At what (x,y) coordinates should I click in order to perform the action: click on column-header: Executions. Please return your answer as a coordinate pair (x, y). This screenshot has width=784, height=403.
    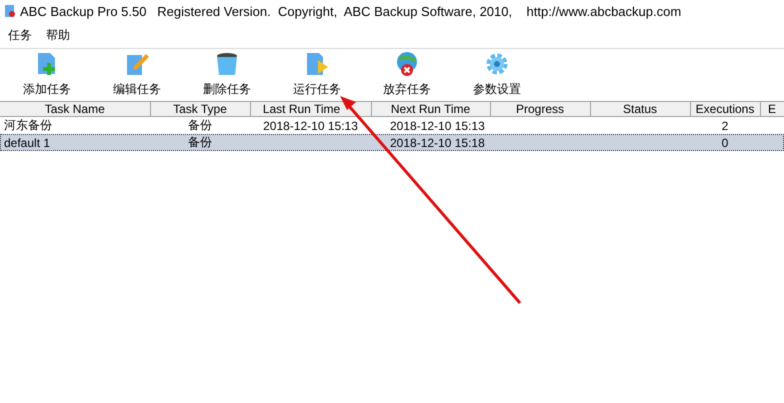
    Looking at the image, I should click on (725, 109).